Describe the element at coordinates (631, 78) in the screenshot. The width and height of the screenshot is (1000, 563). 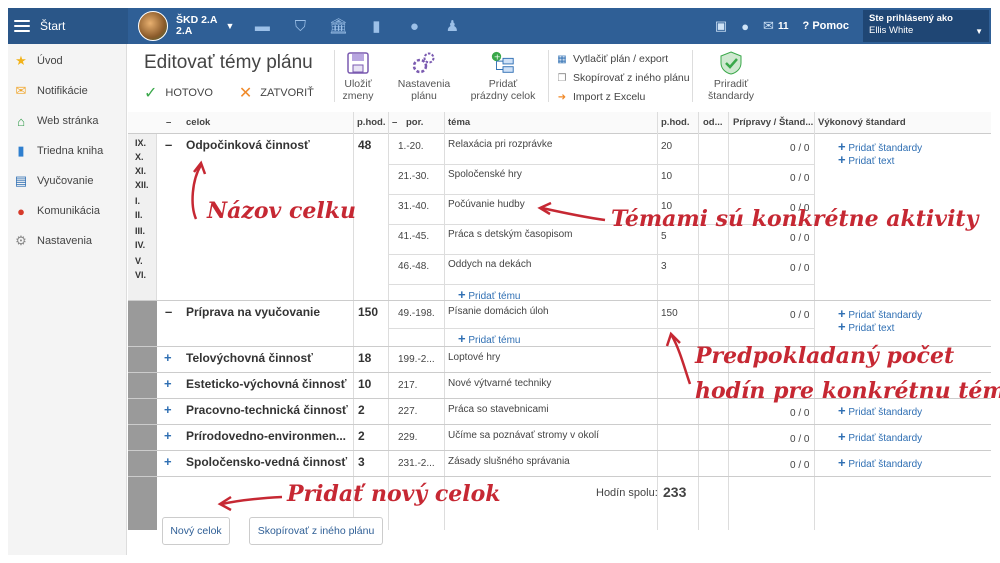
I see `copy-label: Skopírovať z iného plánu` at that location.